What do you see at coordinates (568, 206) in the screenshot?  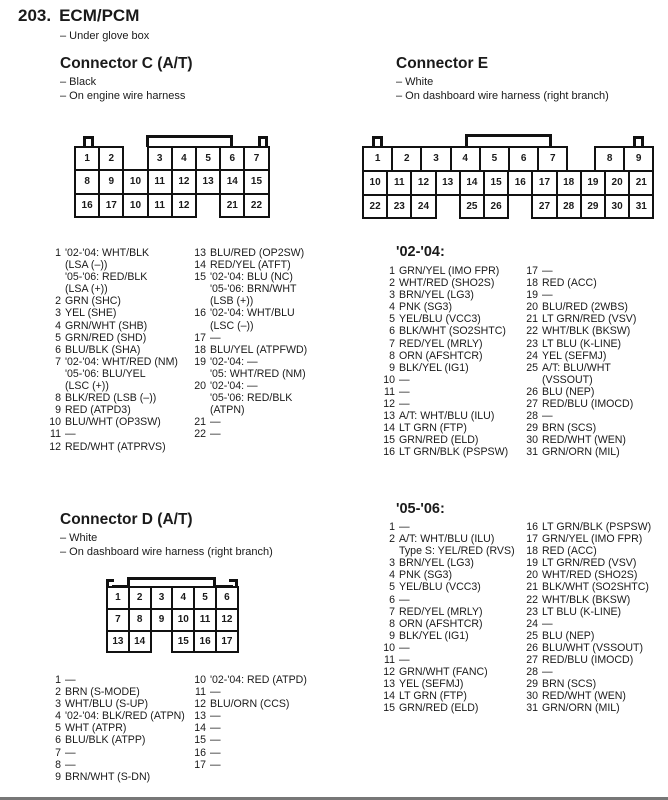 I see `connector-pin-cell: 28` at bounding box center [568, 206].